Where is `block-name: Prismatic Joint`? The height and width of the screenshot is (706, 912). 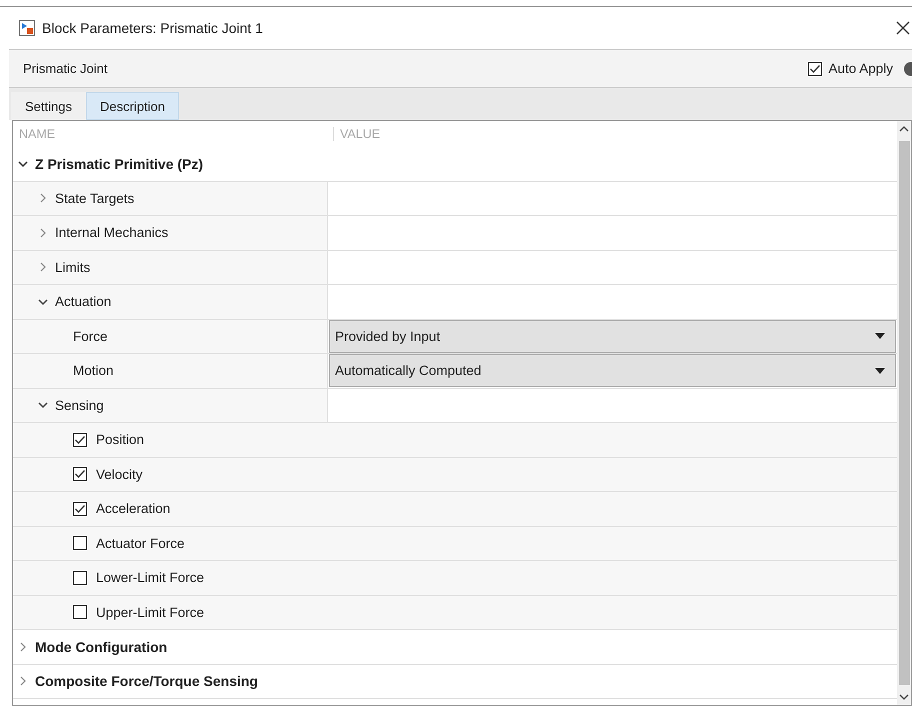 block-name: Prismatic Joint is located at coordinates (65, 68).